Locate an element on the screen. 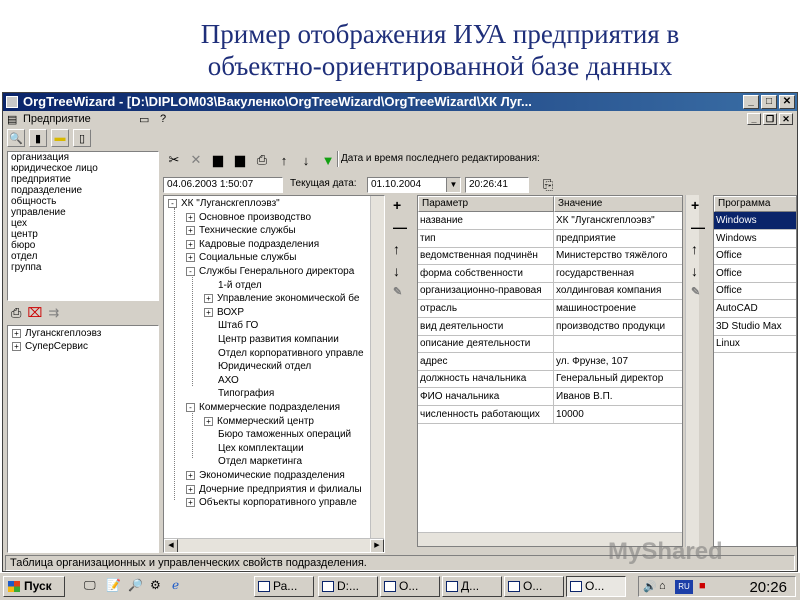 This screenshot has width=800, height=600. add-param-button: + is located at coordinates (400, 205).